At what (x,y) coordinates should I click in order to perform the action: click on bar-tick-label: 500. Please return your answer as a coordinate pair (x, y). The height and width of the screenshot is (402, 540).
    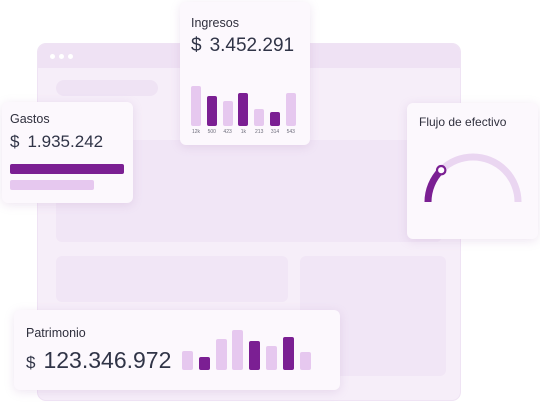
    Looking at the image, I should click on (211, 132).